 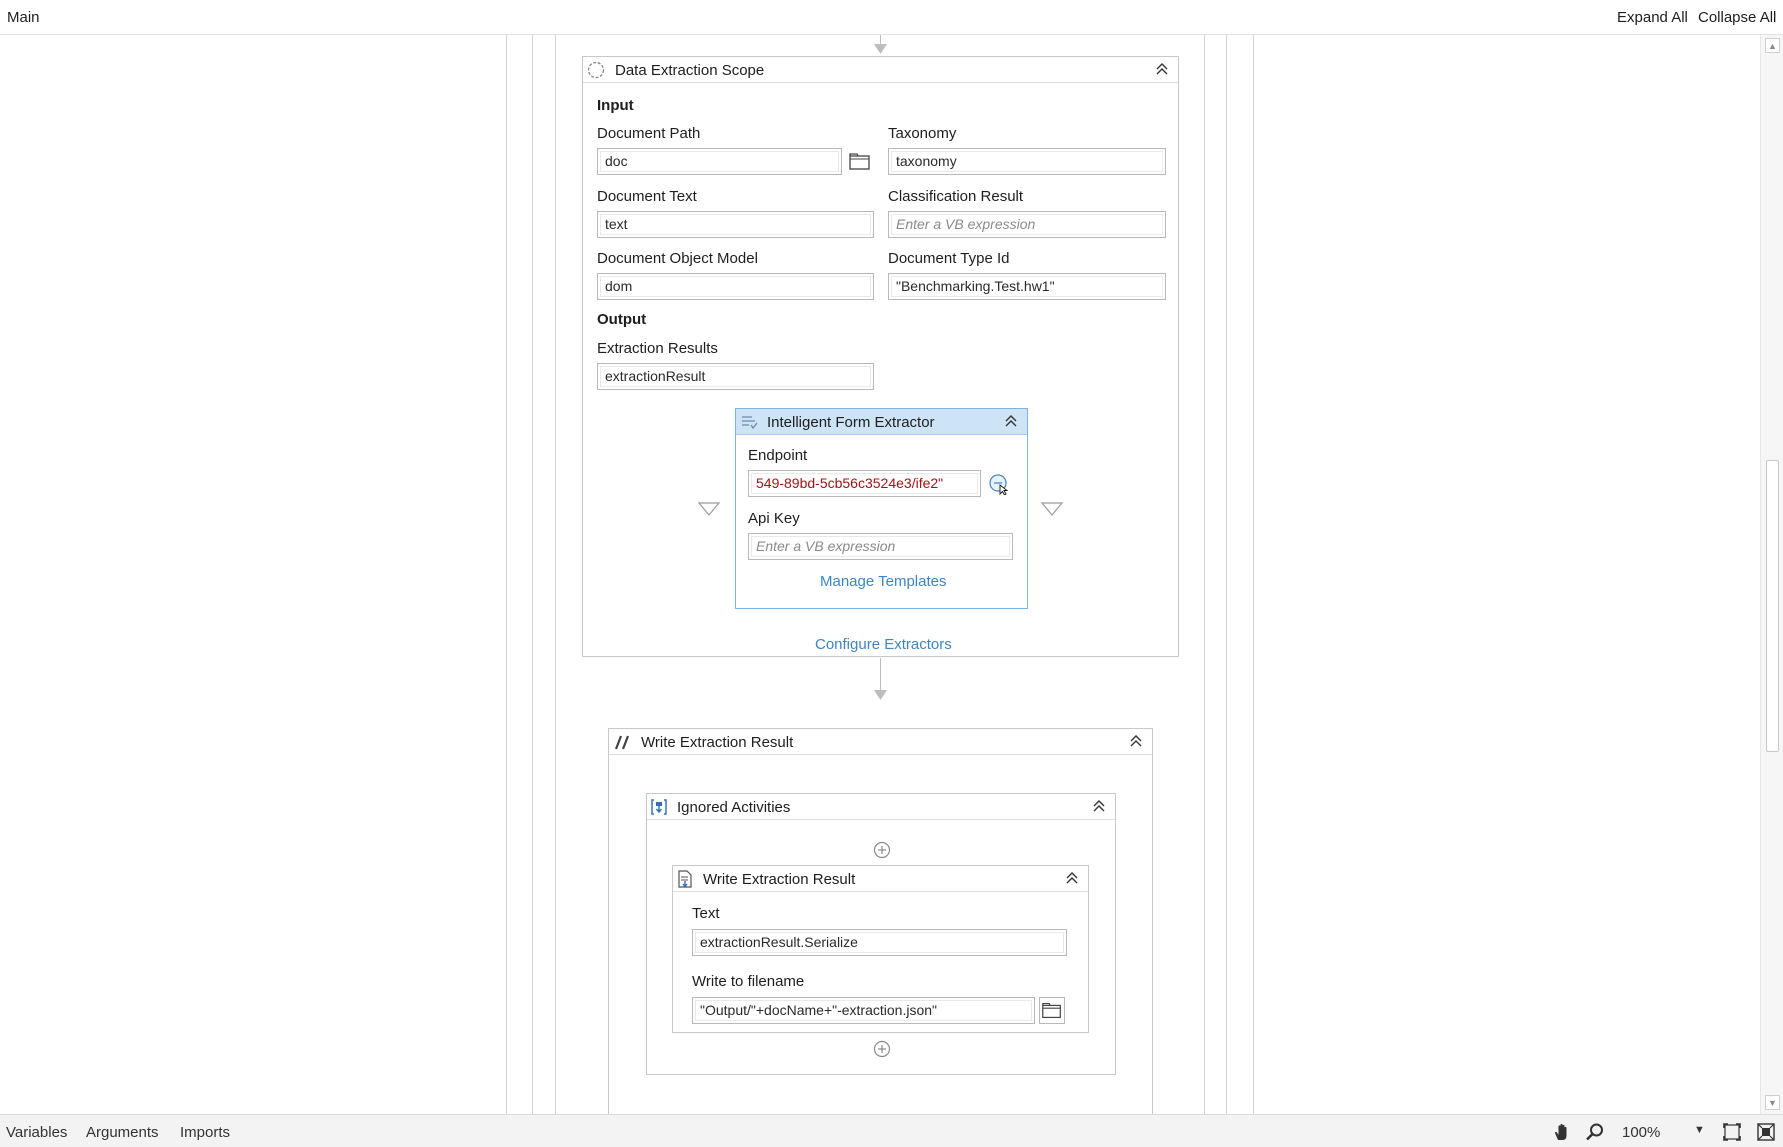 I want to click on document-path-label: Document Path, so click(x=649, y=133).